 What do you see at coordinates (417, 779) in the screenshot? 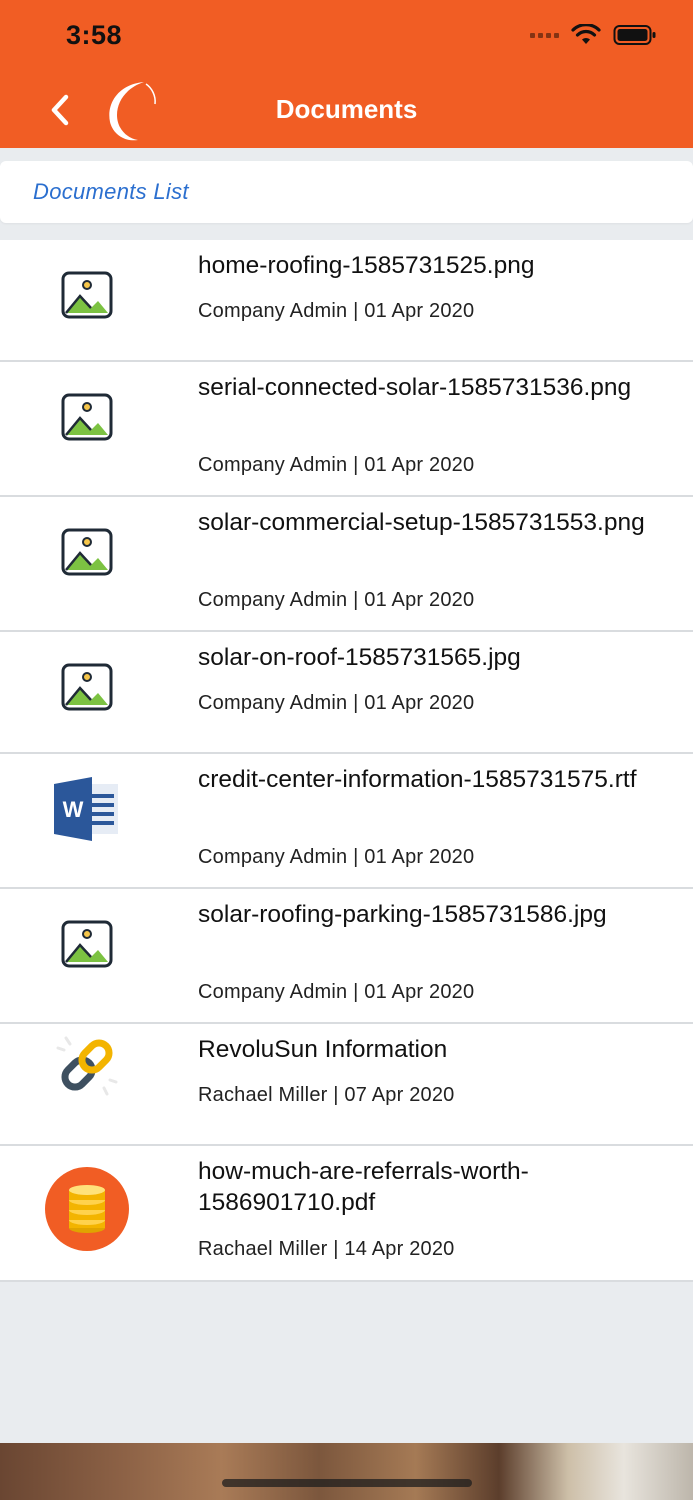
I see `document-name: credit-center-information-1585731575.rtf` at bounding box center [417, 779].